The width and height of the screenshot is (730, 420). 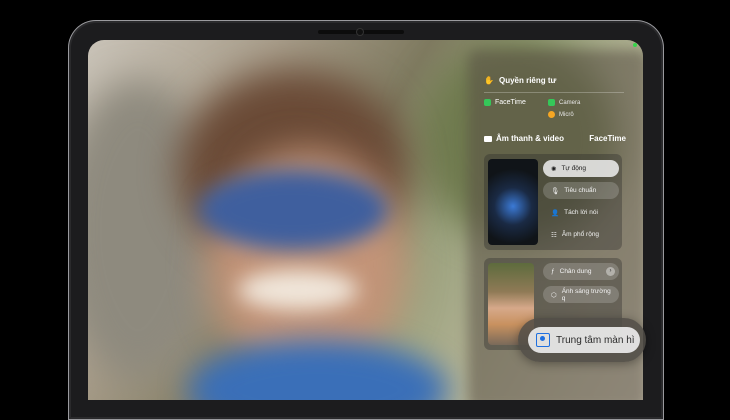 I want to click on privacy-header: ✋ Quyền riêng tư, so click(x=520, y=80).